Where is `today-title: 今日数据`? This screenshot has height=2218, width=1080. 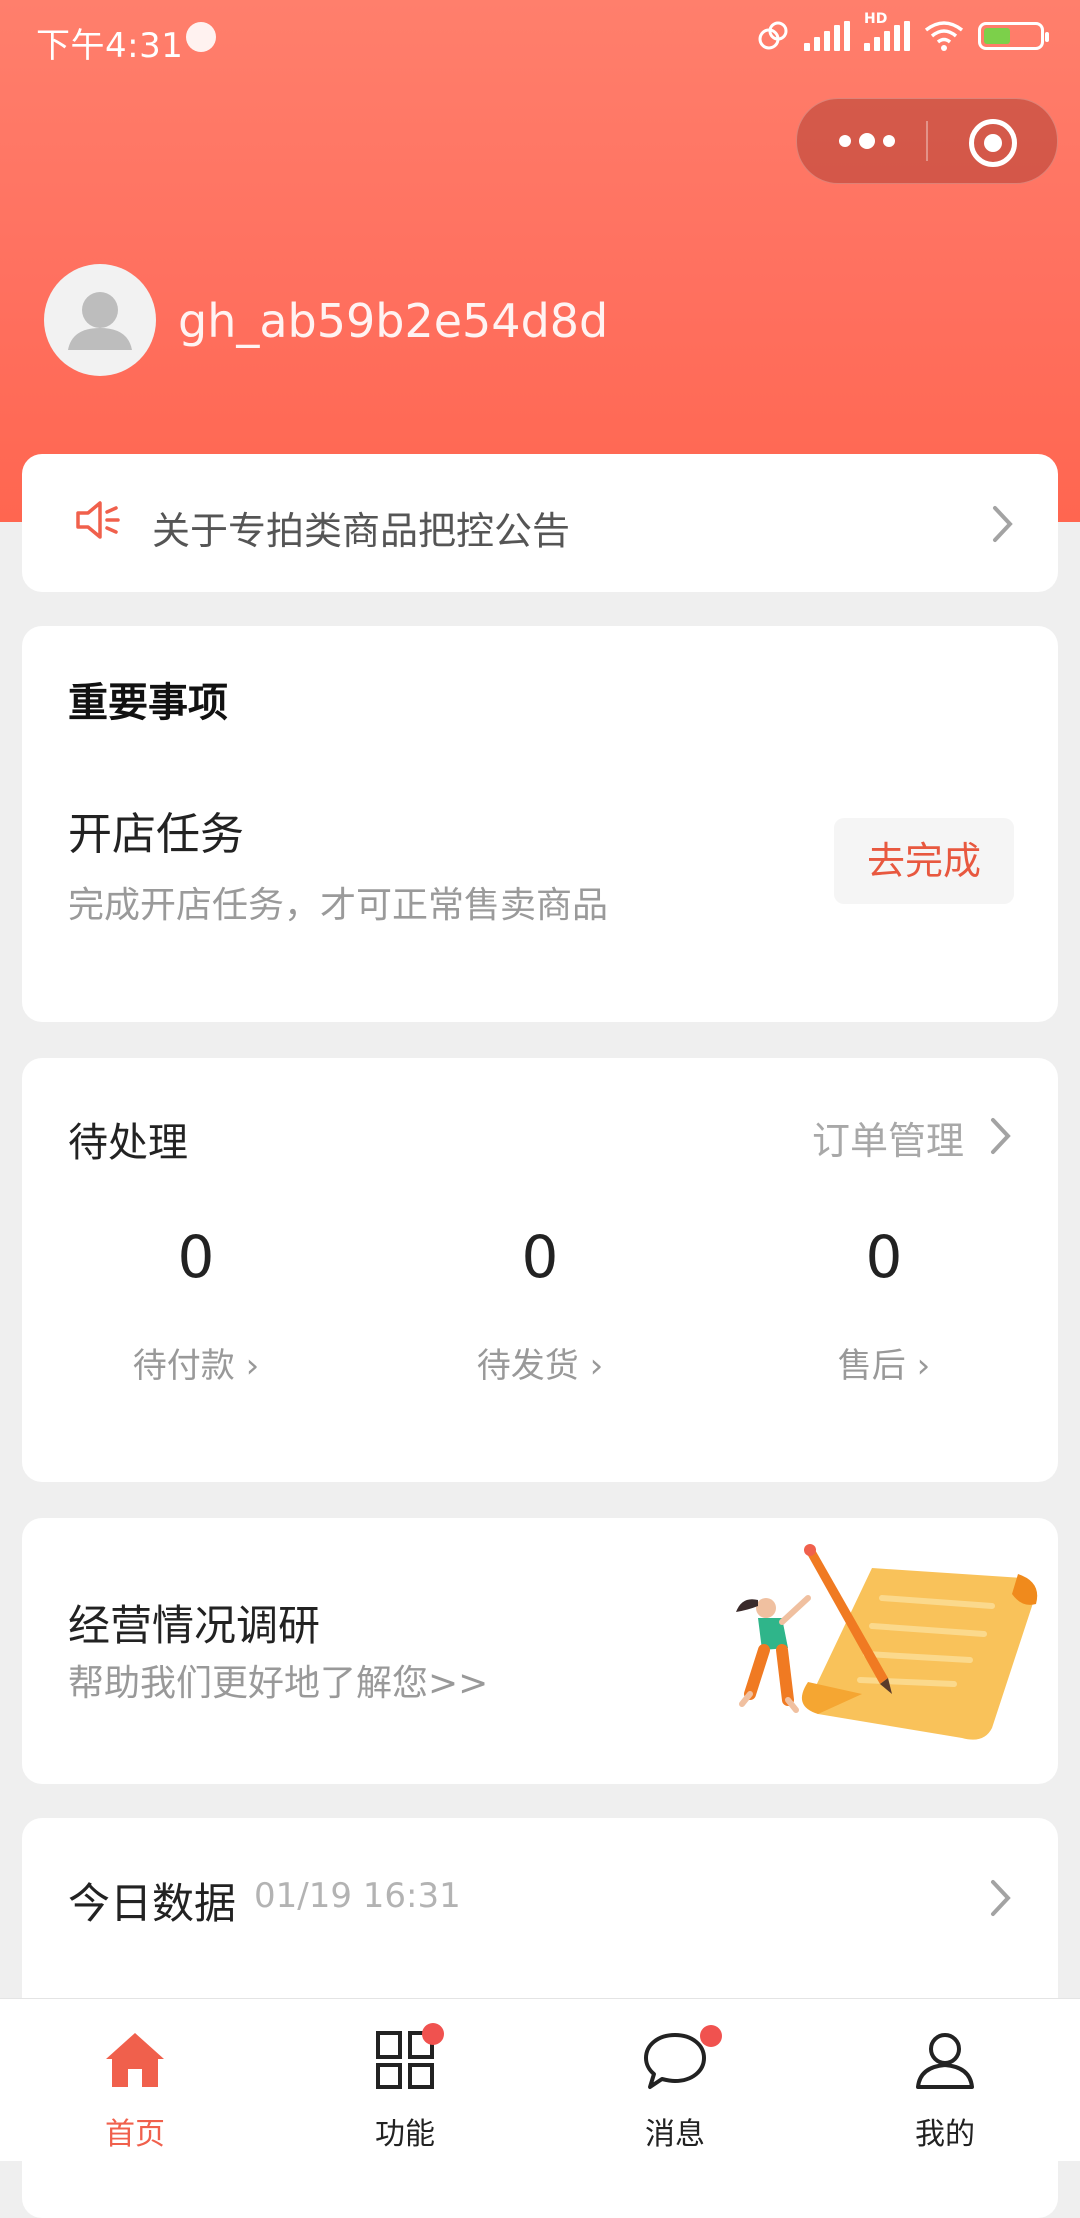 today-title: 今日数据 is located at coordinates (152, 1903).